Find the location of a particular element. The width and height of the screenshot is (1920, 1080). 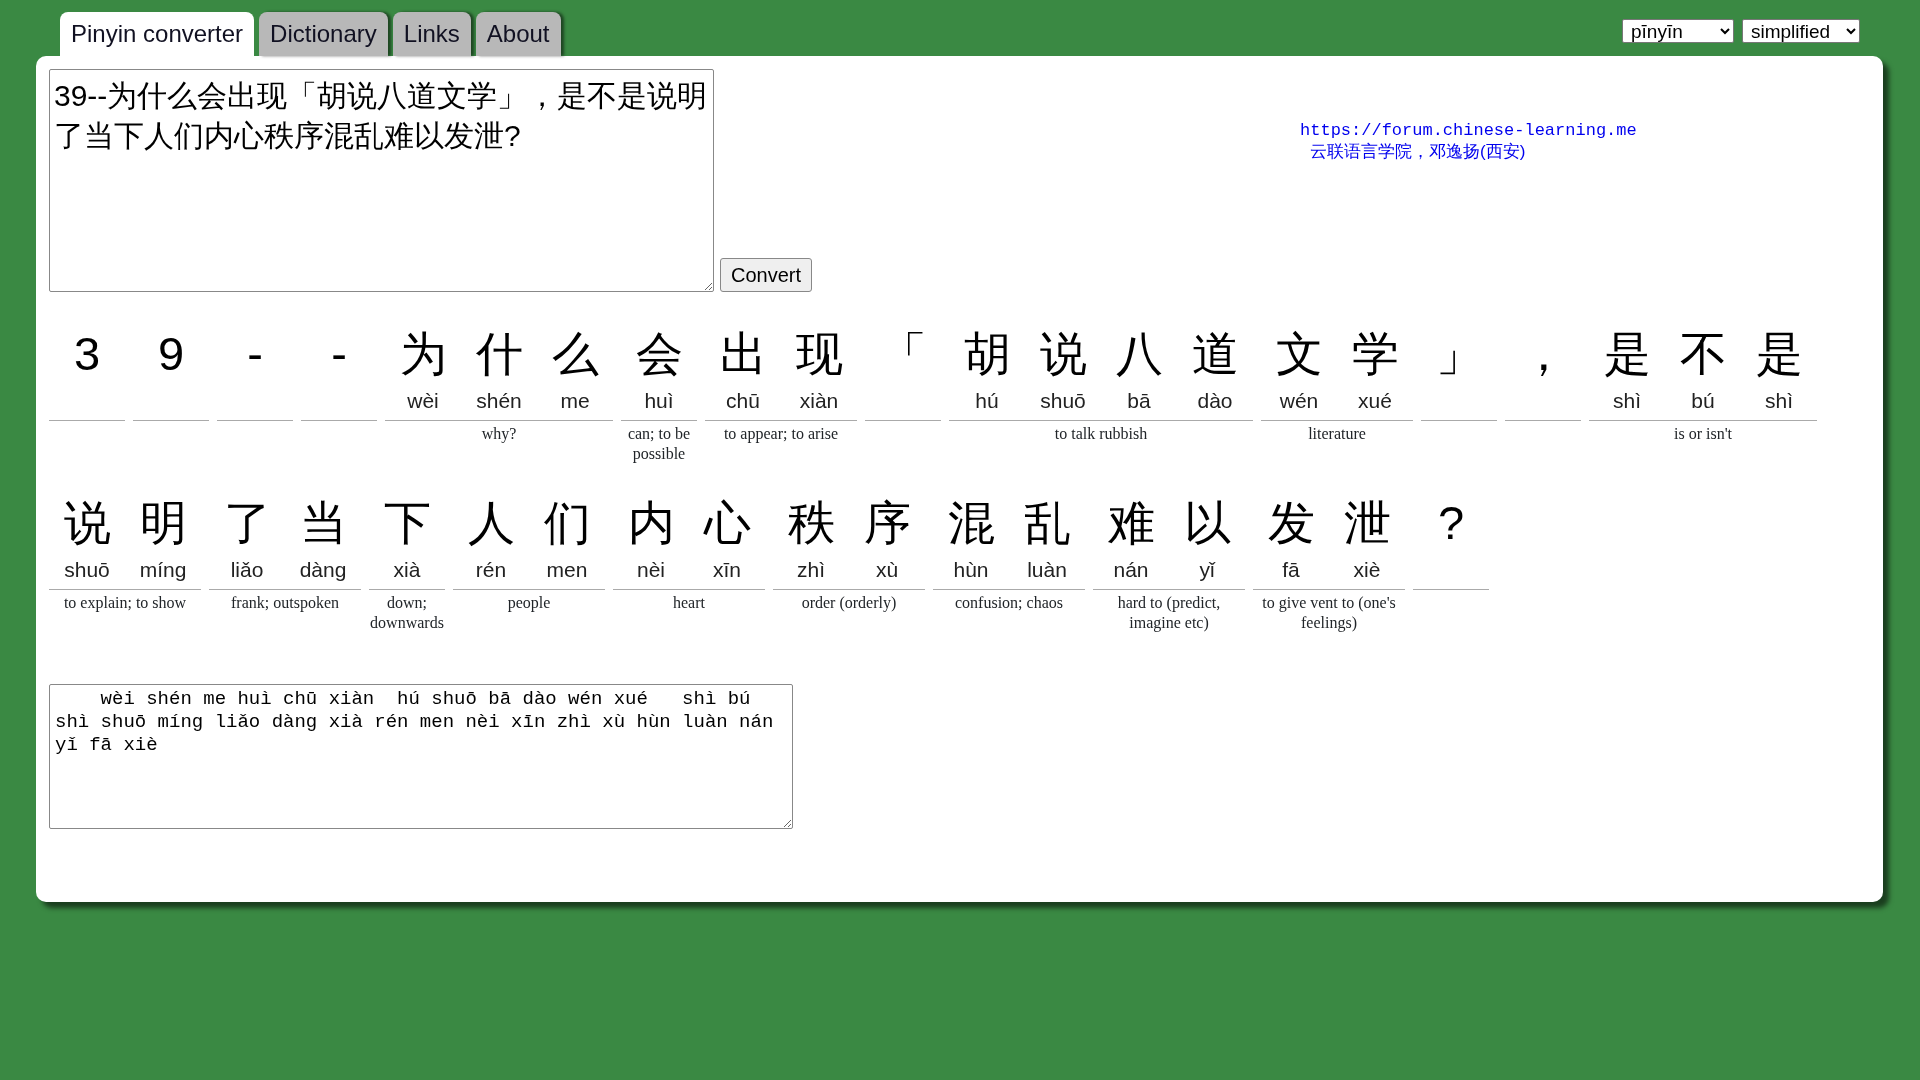

pinyin-text: me is located at coordinates (575, 400).